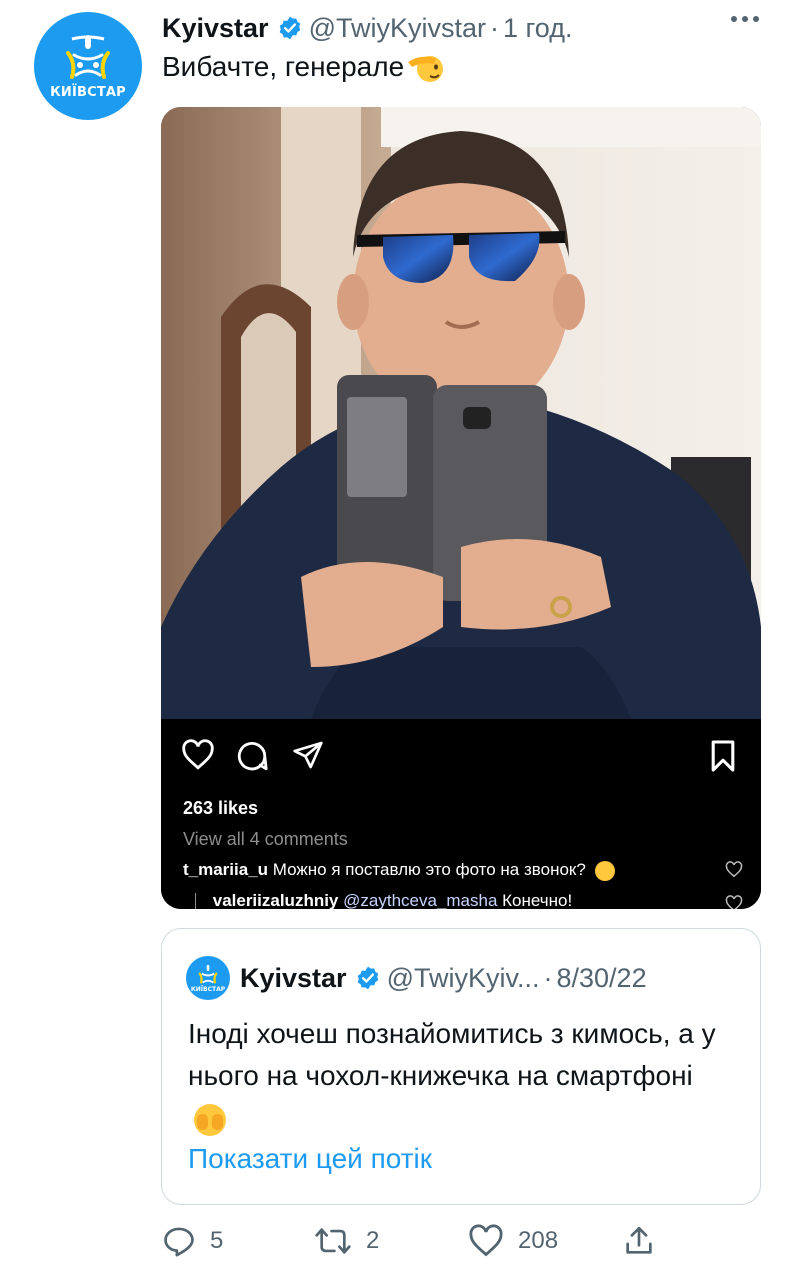 The height and width of the screenshot is (1280, 795). What do you see at coordinates (276, 900) in the screenshot?
I see `comment-user: valeriizaluzhniy` at bounding box center [276, 900].